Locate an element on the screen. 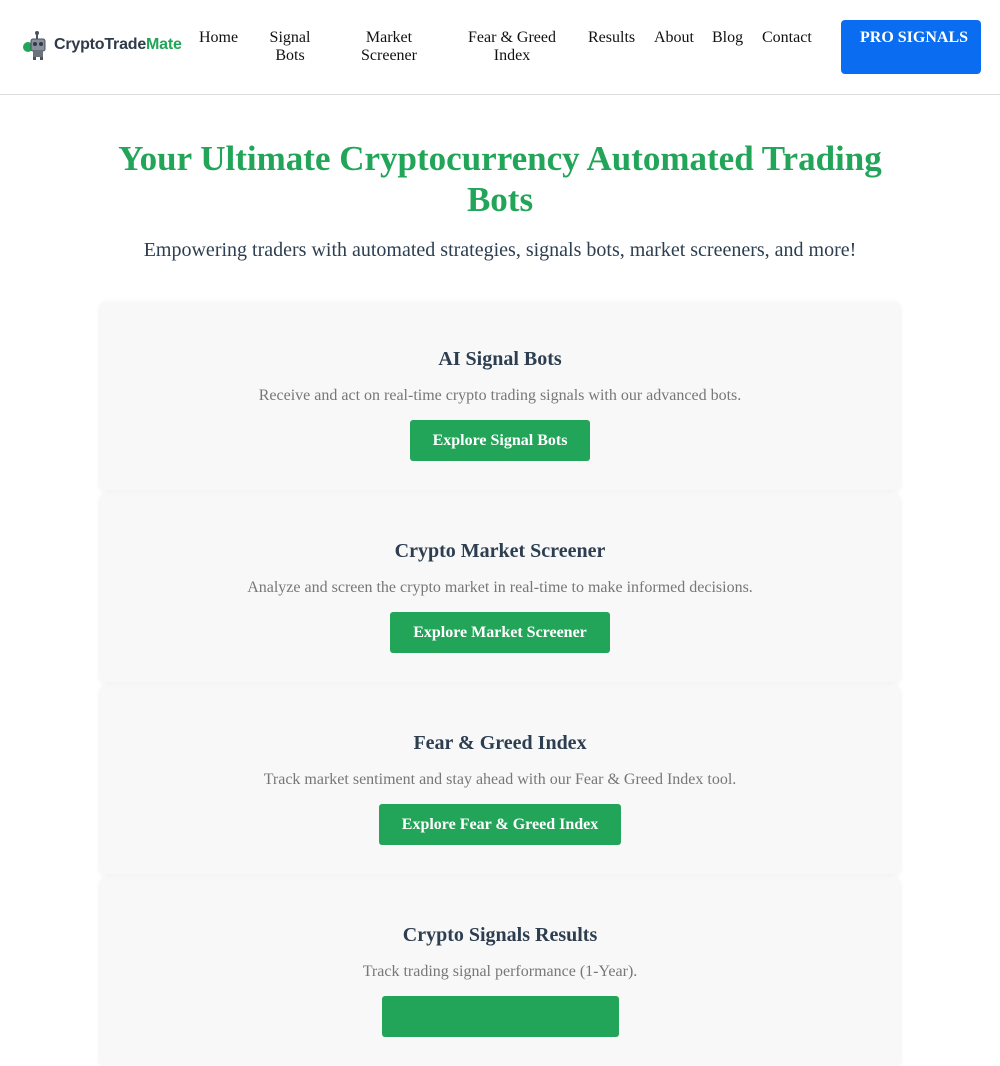  explore-results-button is located at coordinates (500, 1016).